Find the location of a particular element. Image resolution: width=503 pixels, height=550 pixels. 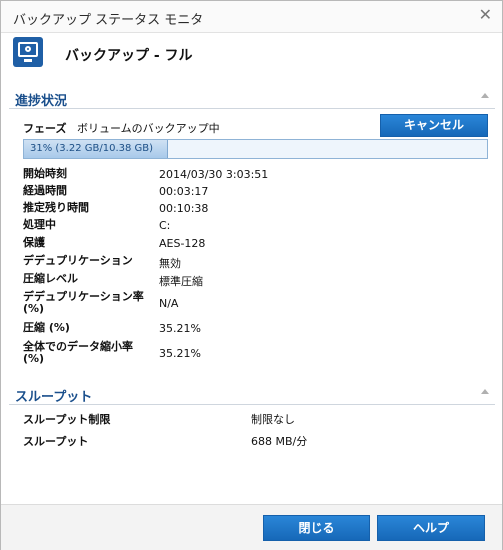

info-label: 処理中 is located at coordinates (39, 224).